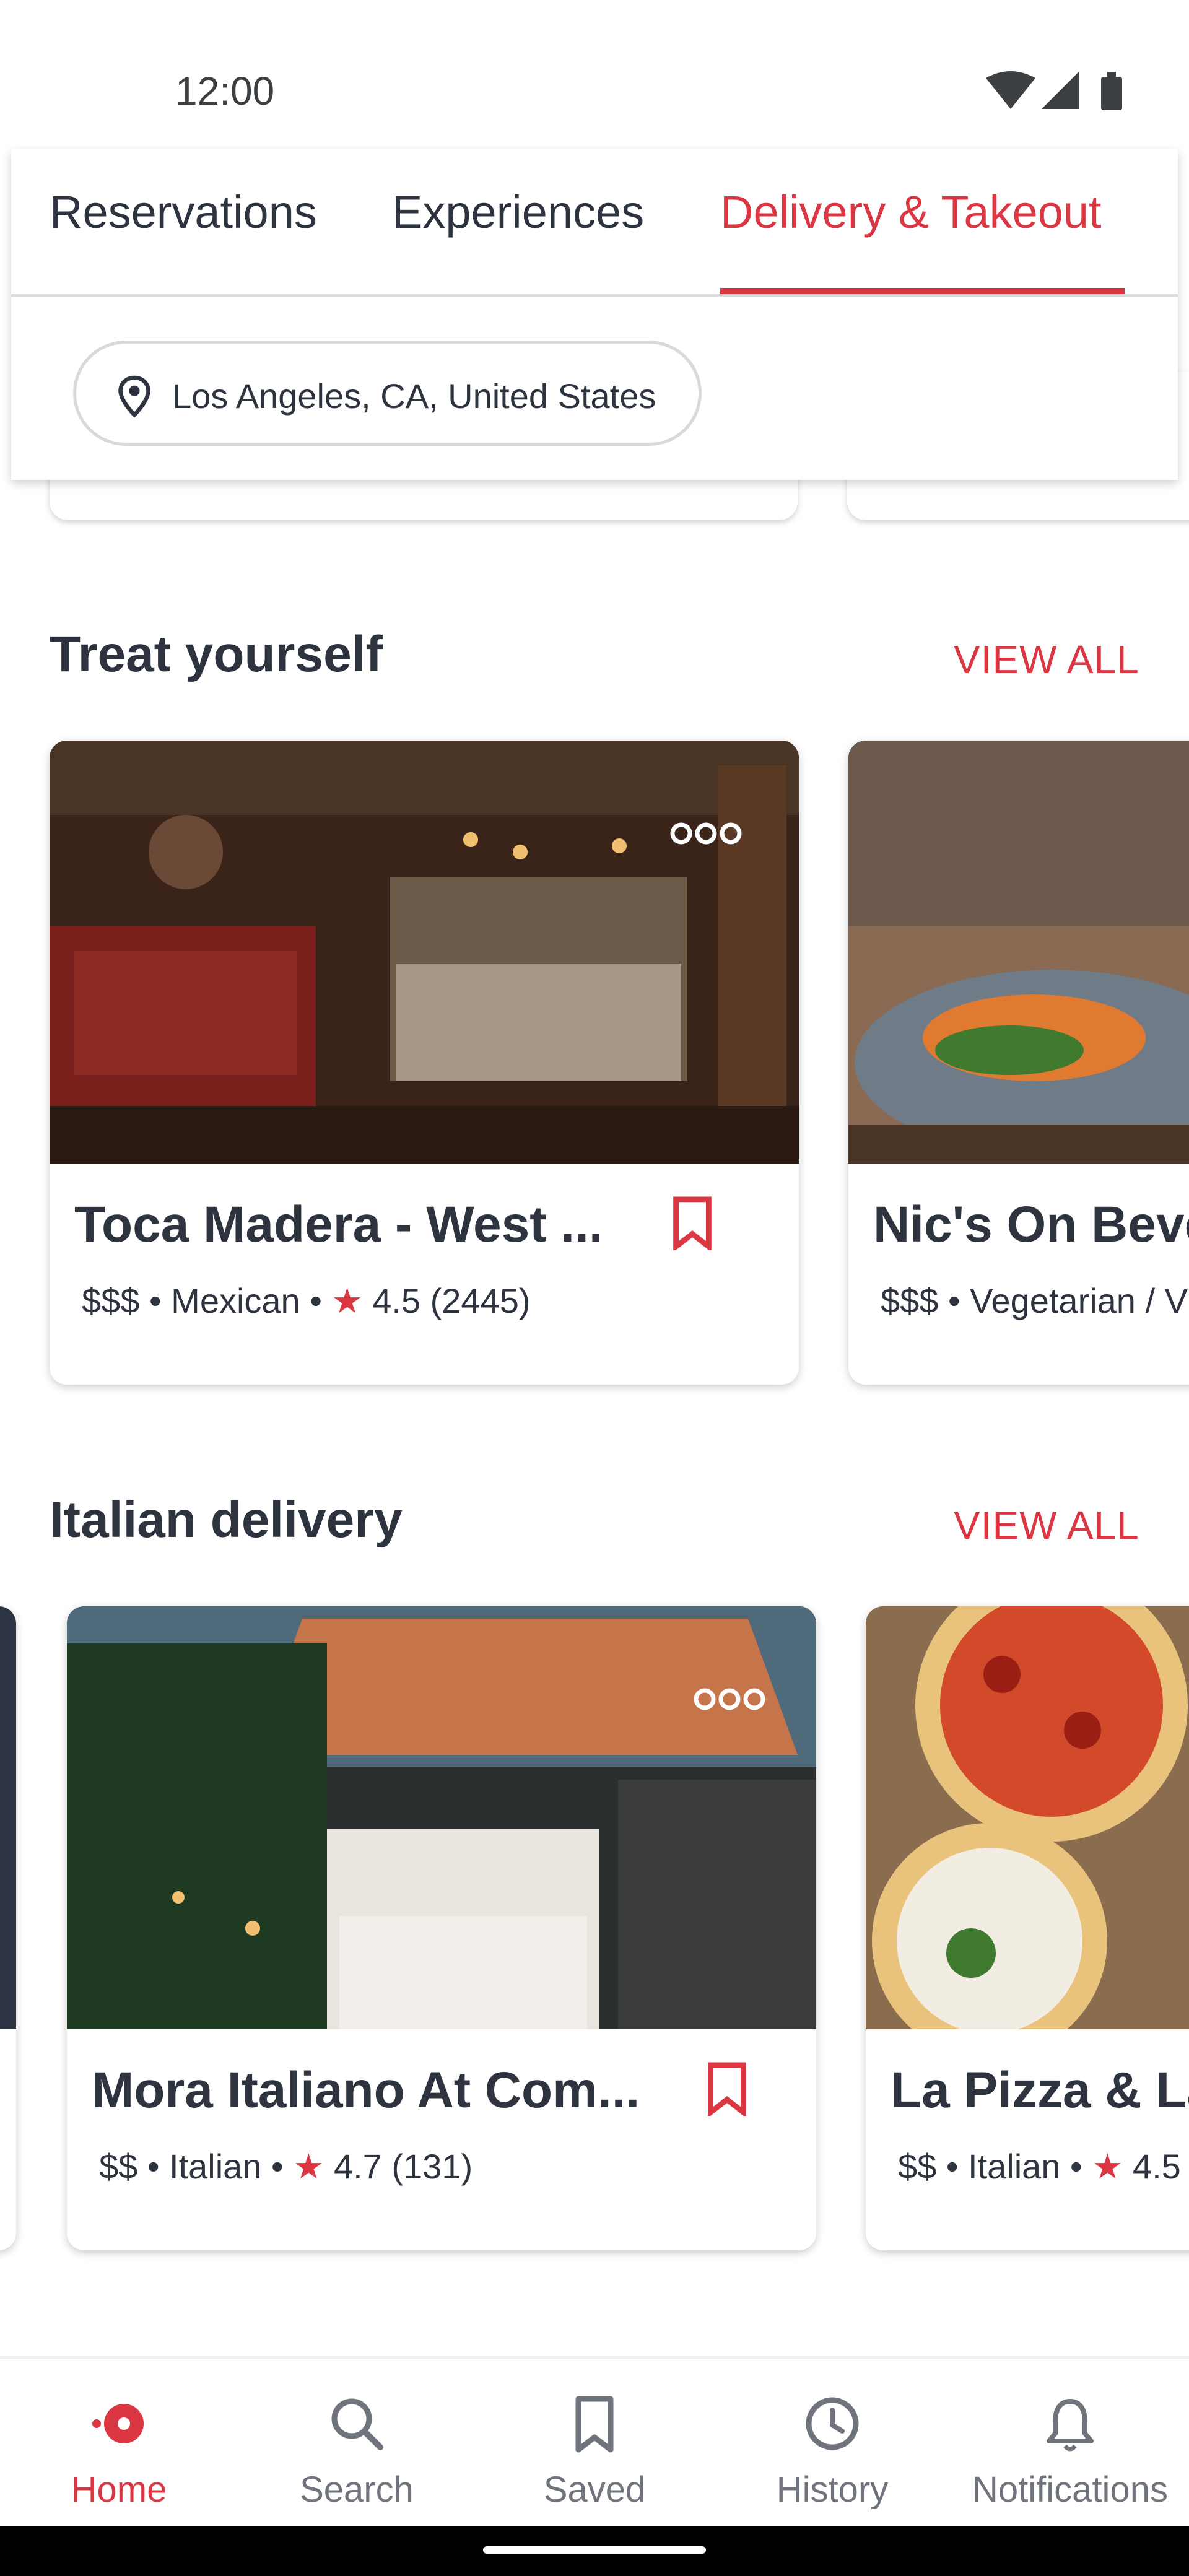 The width and height of the screenshot is (1189, 2576). Describe the element at coordinates (911, 212) in the screenshot. I see `tab-delivery-takeout: Delivery & Takeout` at that location.